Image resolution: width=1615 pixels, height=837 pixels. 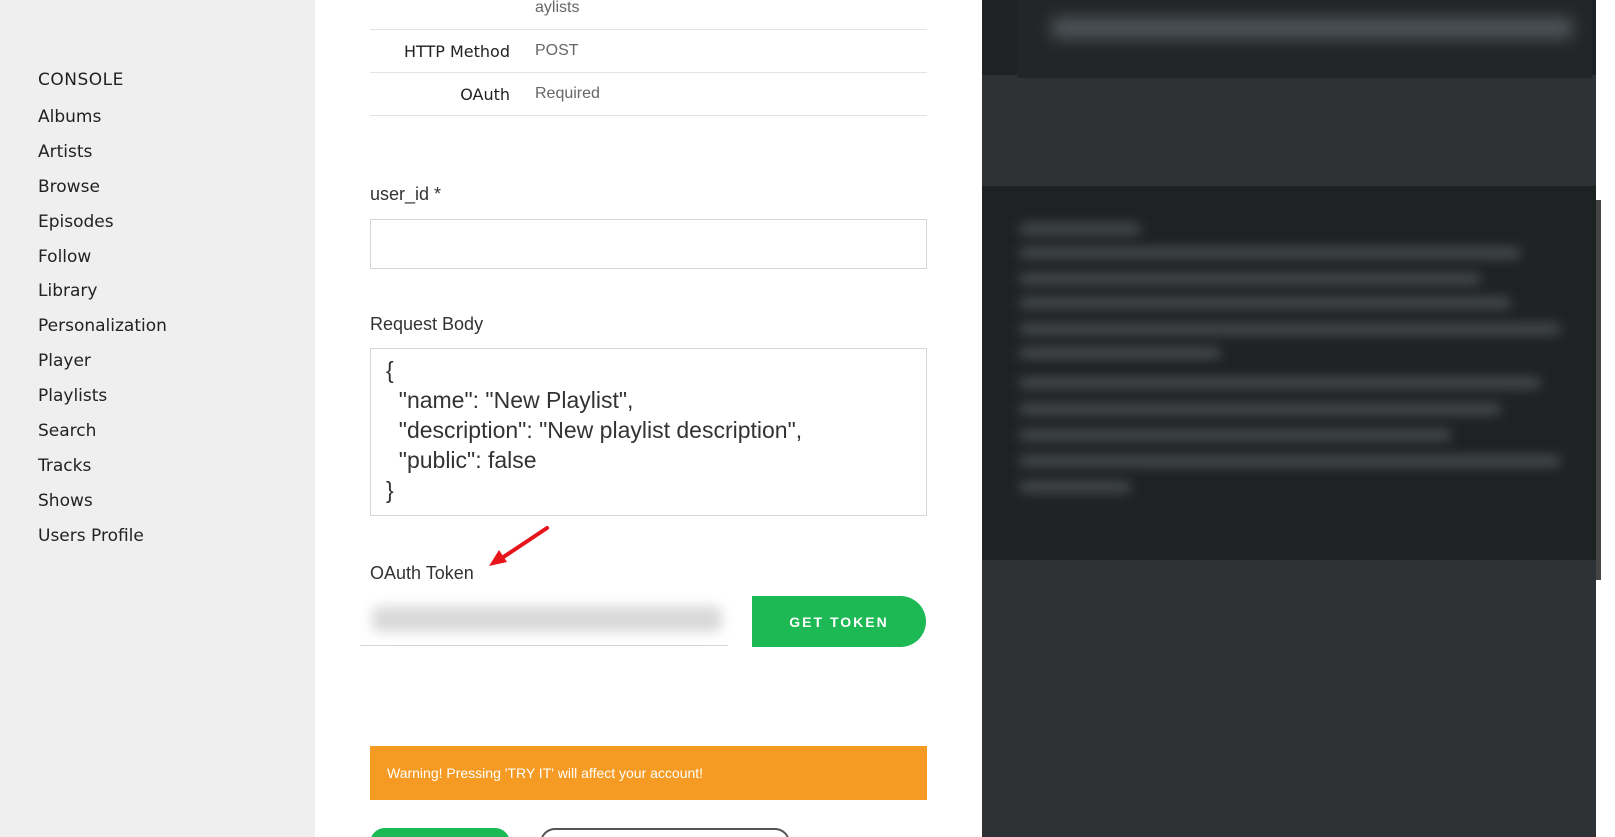 I want to click on scrollbar-thumb, so click(x=1598, y=390).